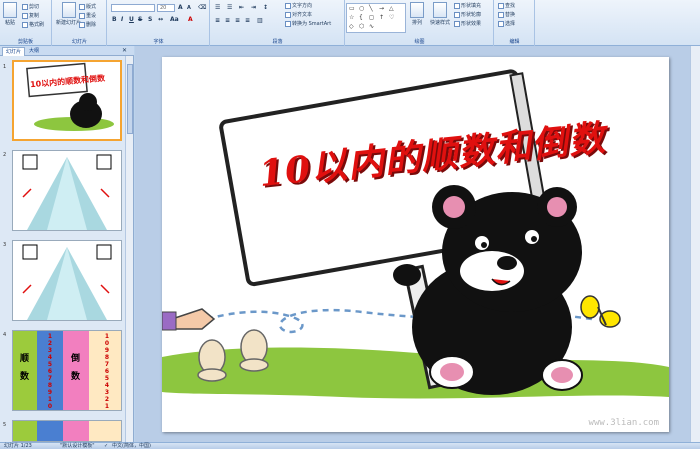 The width and height of the screenshot is (700, 449). Describe the element at coordinates (241, 7) in the screenshot. I see `decrease-indent-icon: ⇤` at that location.